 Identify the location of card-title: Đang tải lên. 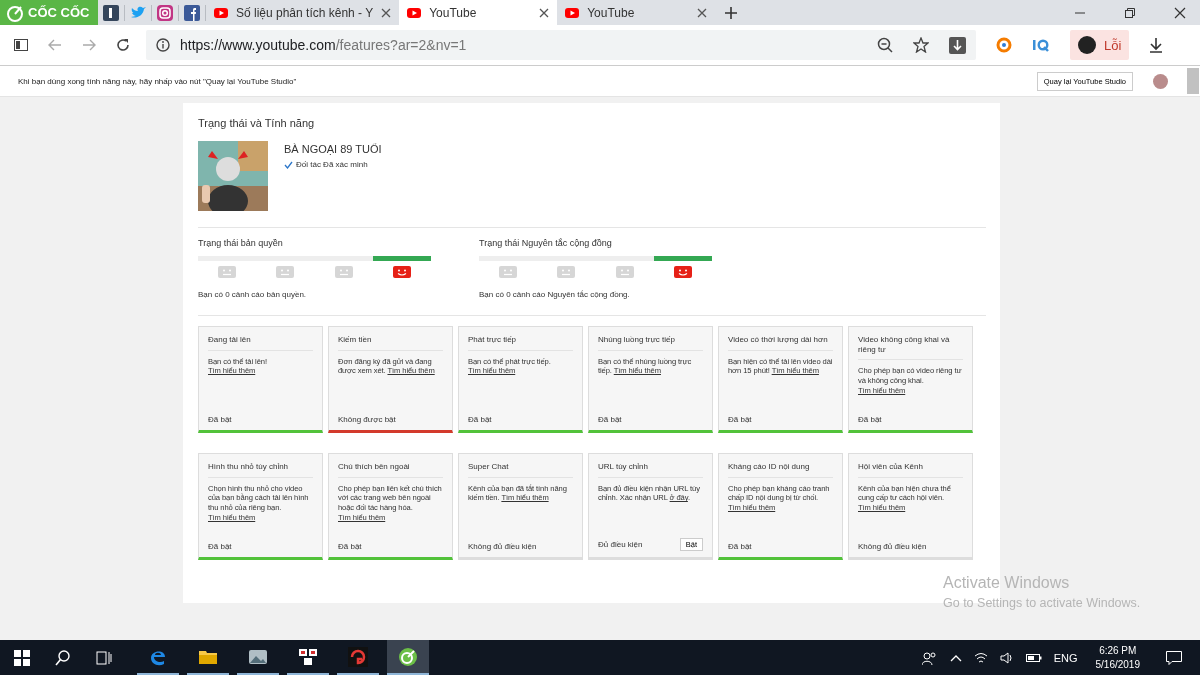
(260, 343).